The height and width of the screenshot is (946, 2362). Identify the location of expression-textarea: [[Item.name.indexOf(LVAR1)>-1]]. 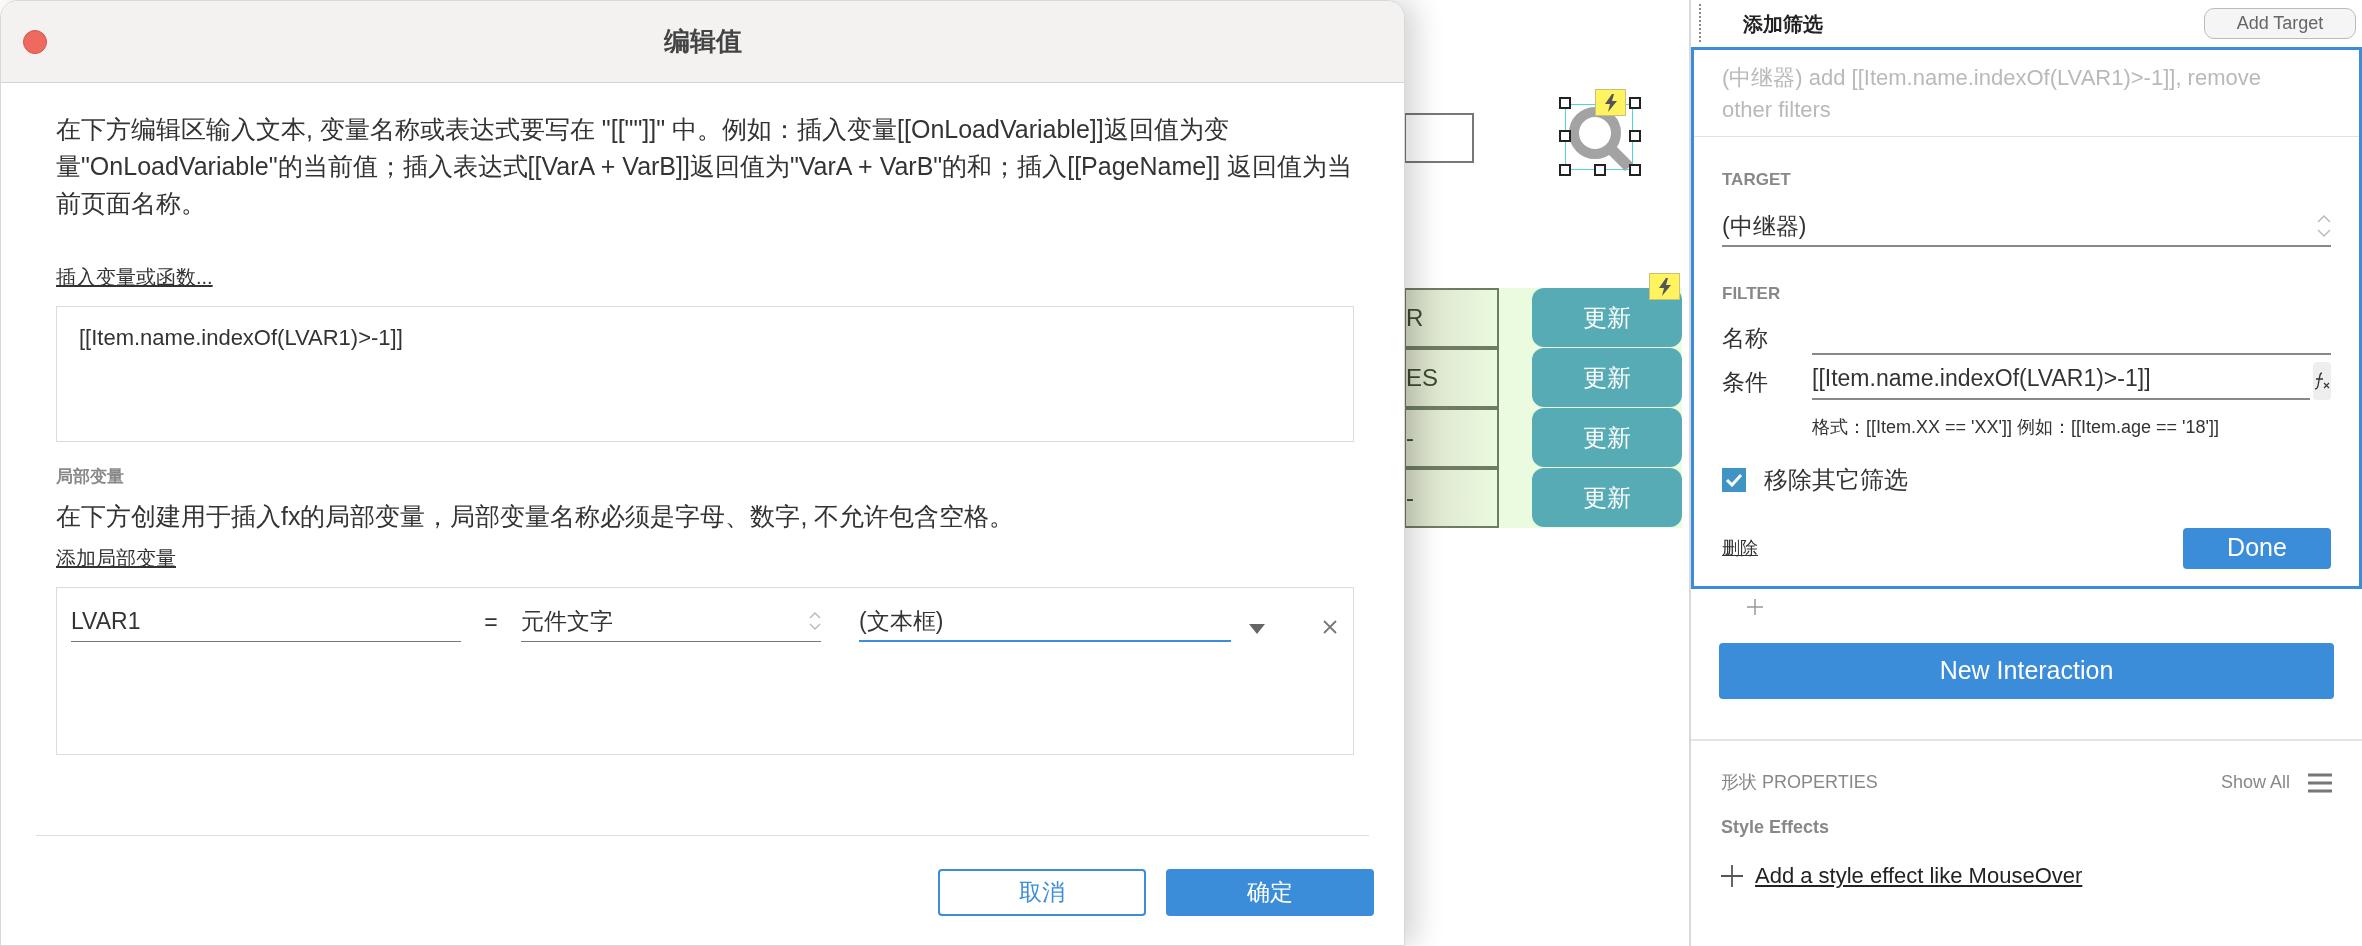
(705, 374).